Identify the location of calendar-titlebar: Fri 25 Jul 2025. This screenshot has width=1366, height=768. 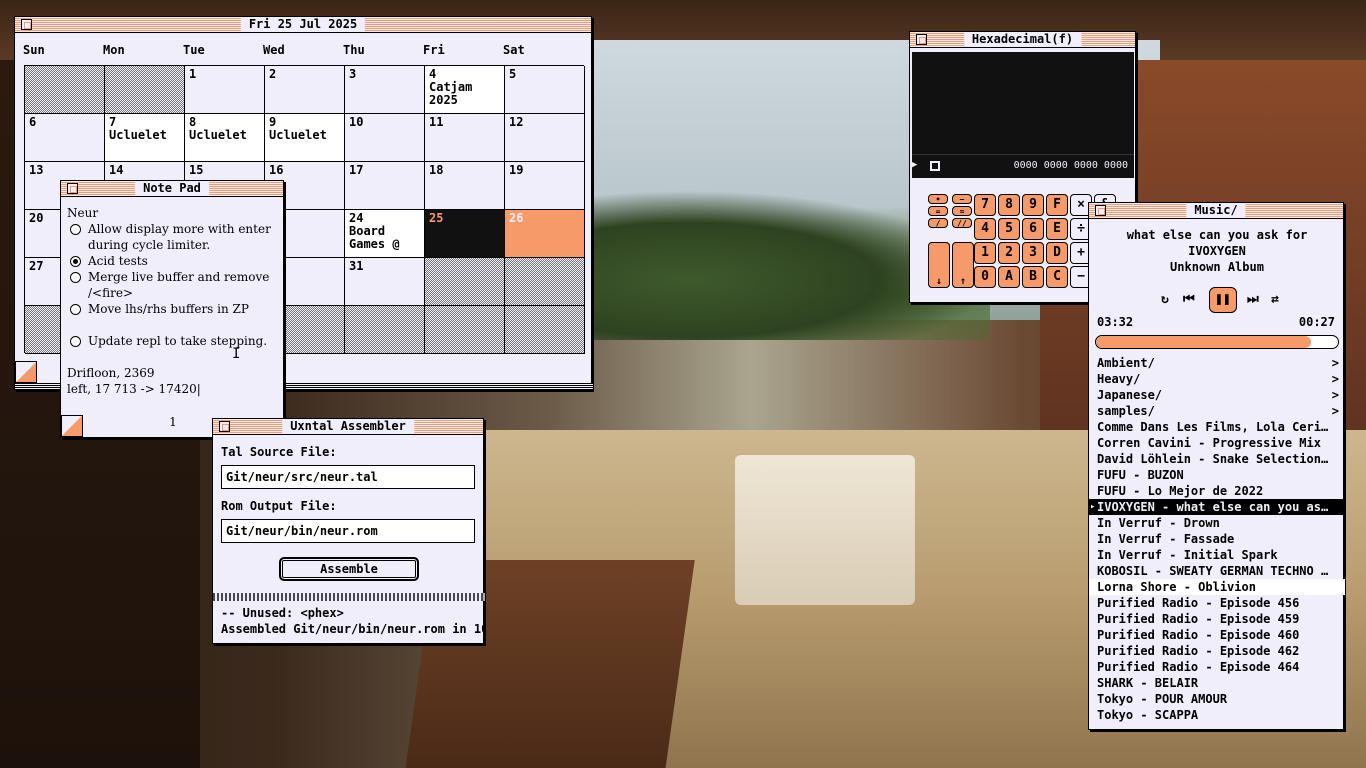
(303, 25).